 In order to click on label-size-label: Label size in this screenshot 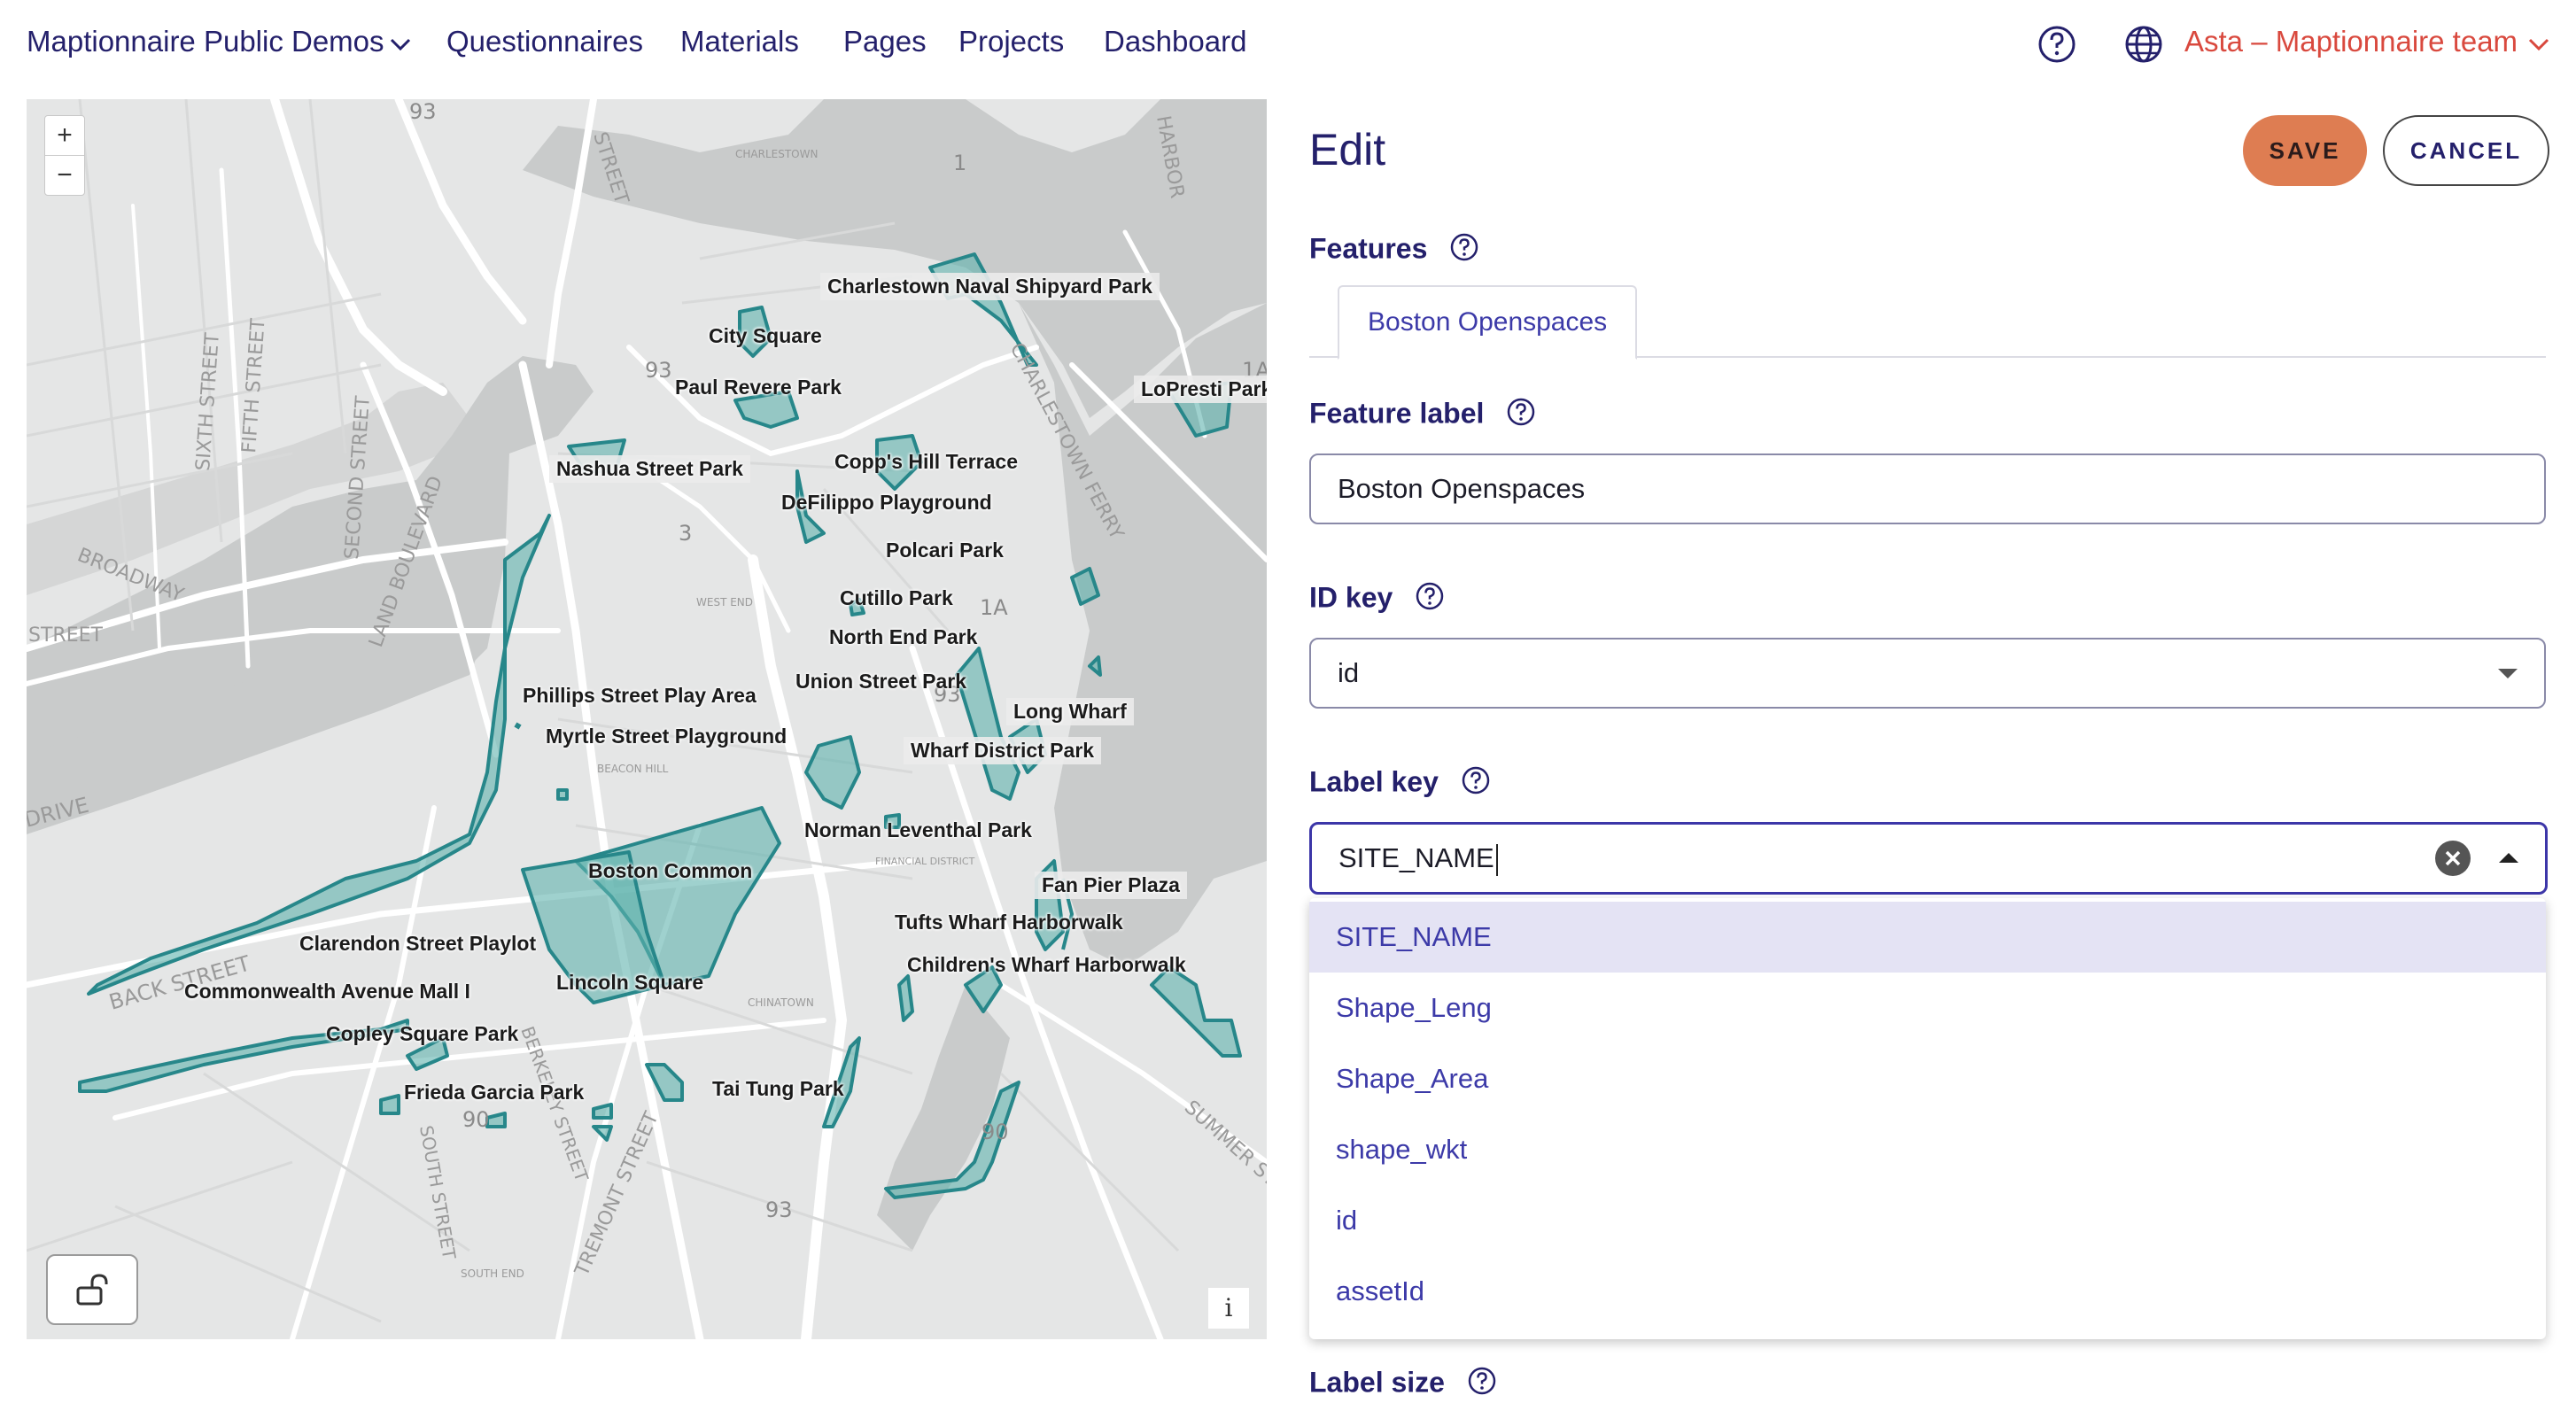, I will do `click(1377, 1382)`.